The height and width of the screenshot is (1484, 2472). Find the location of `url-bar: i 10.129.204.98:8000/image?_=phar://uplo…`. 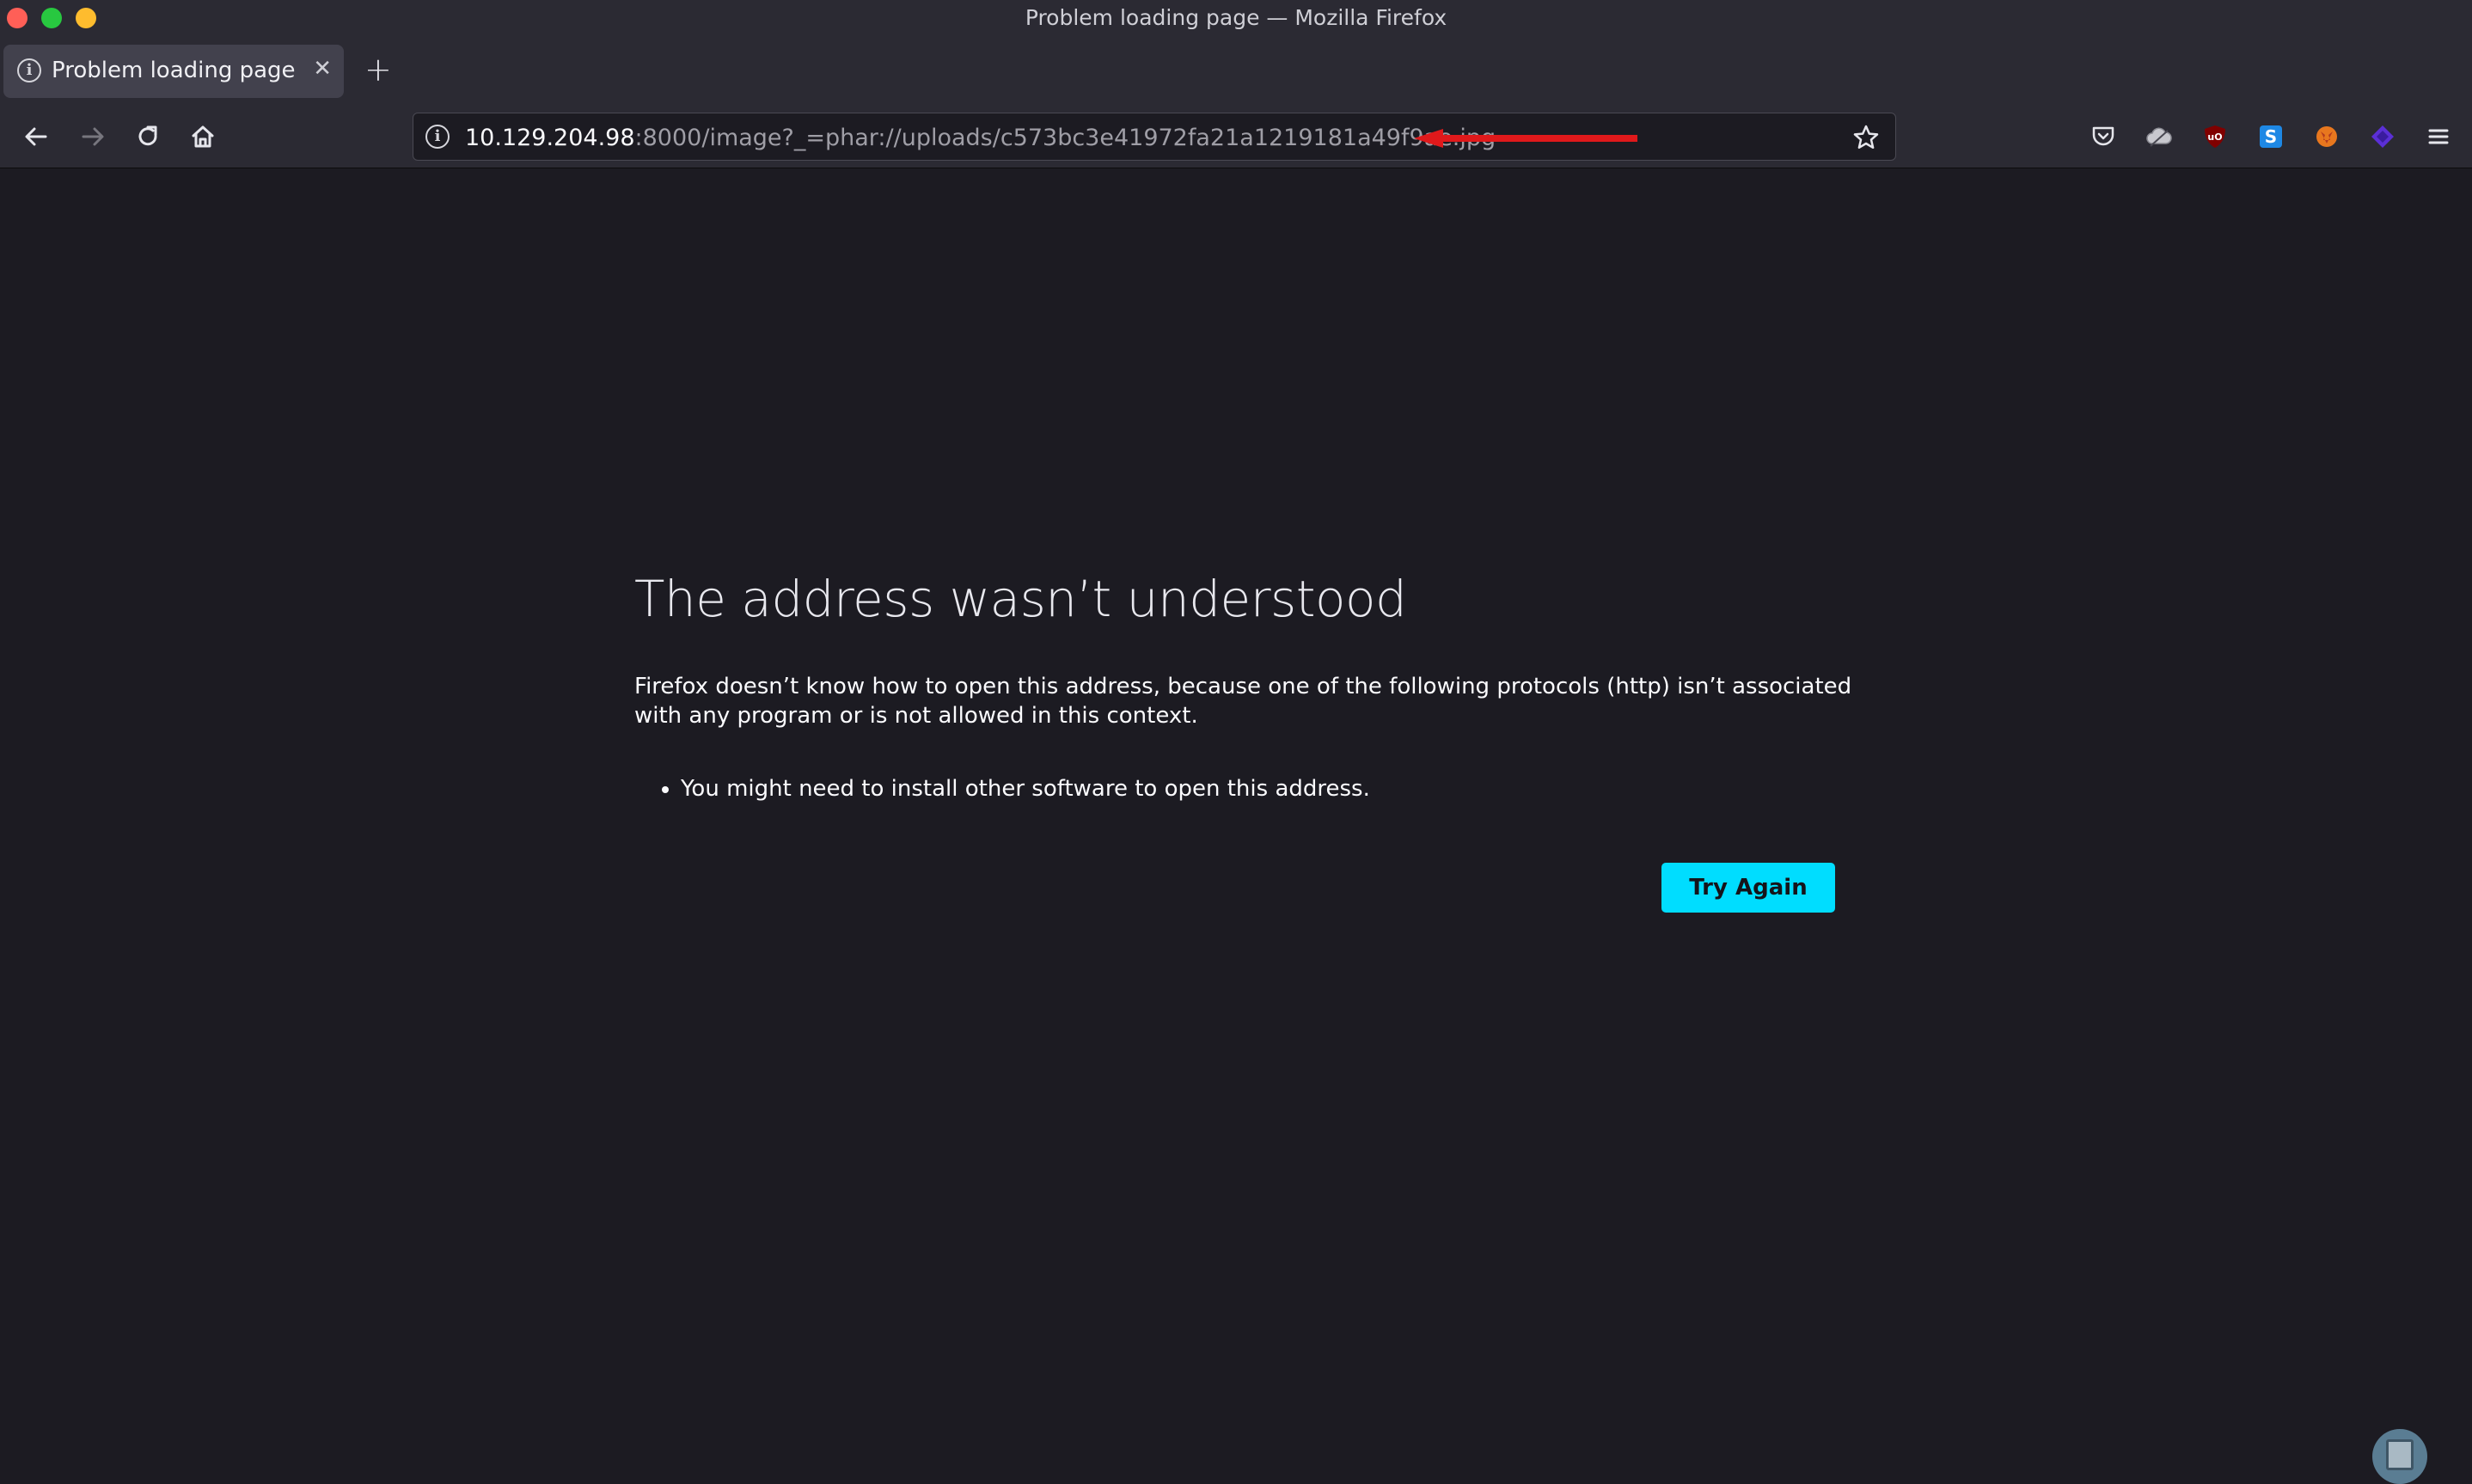

url-bar: i 10.129.204.98:8000/image?_=phar://uplo… is located at coordinates (1154, 137).